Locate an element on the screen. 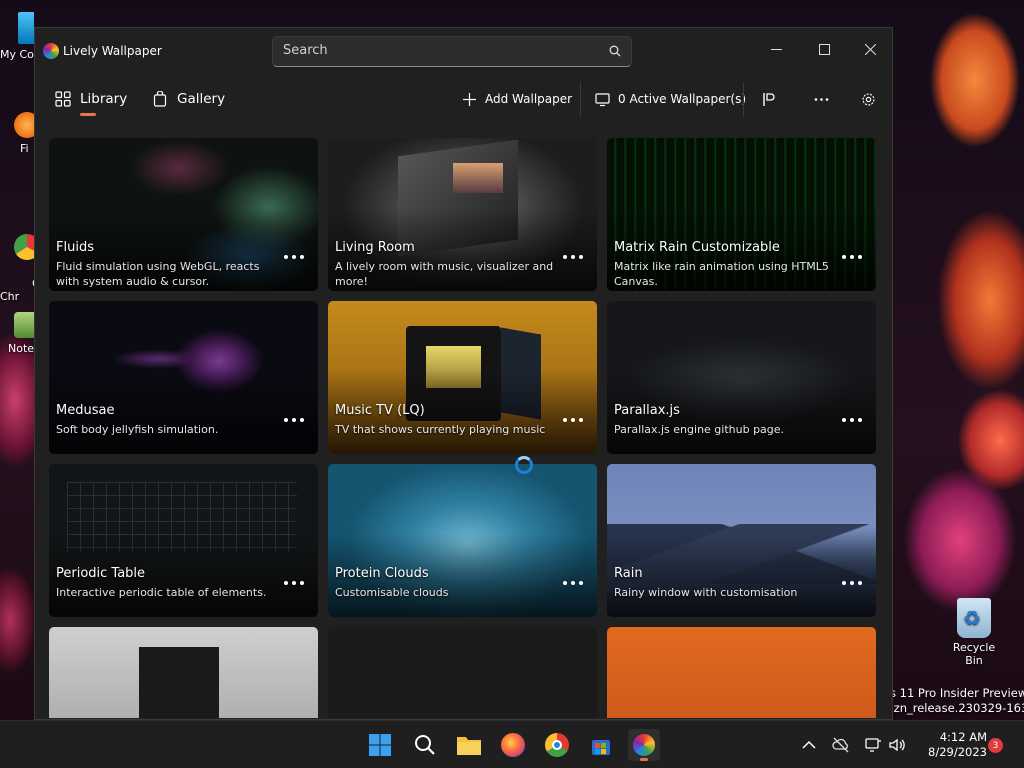 This screenshot has width=1024, height=768. taskbar-chrome is located at coordinates (557, 745).